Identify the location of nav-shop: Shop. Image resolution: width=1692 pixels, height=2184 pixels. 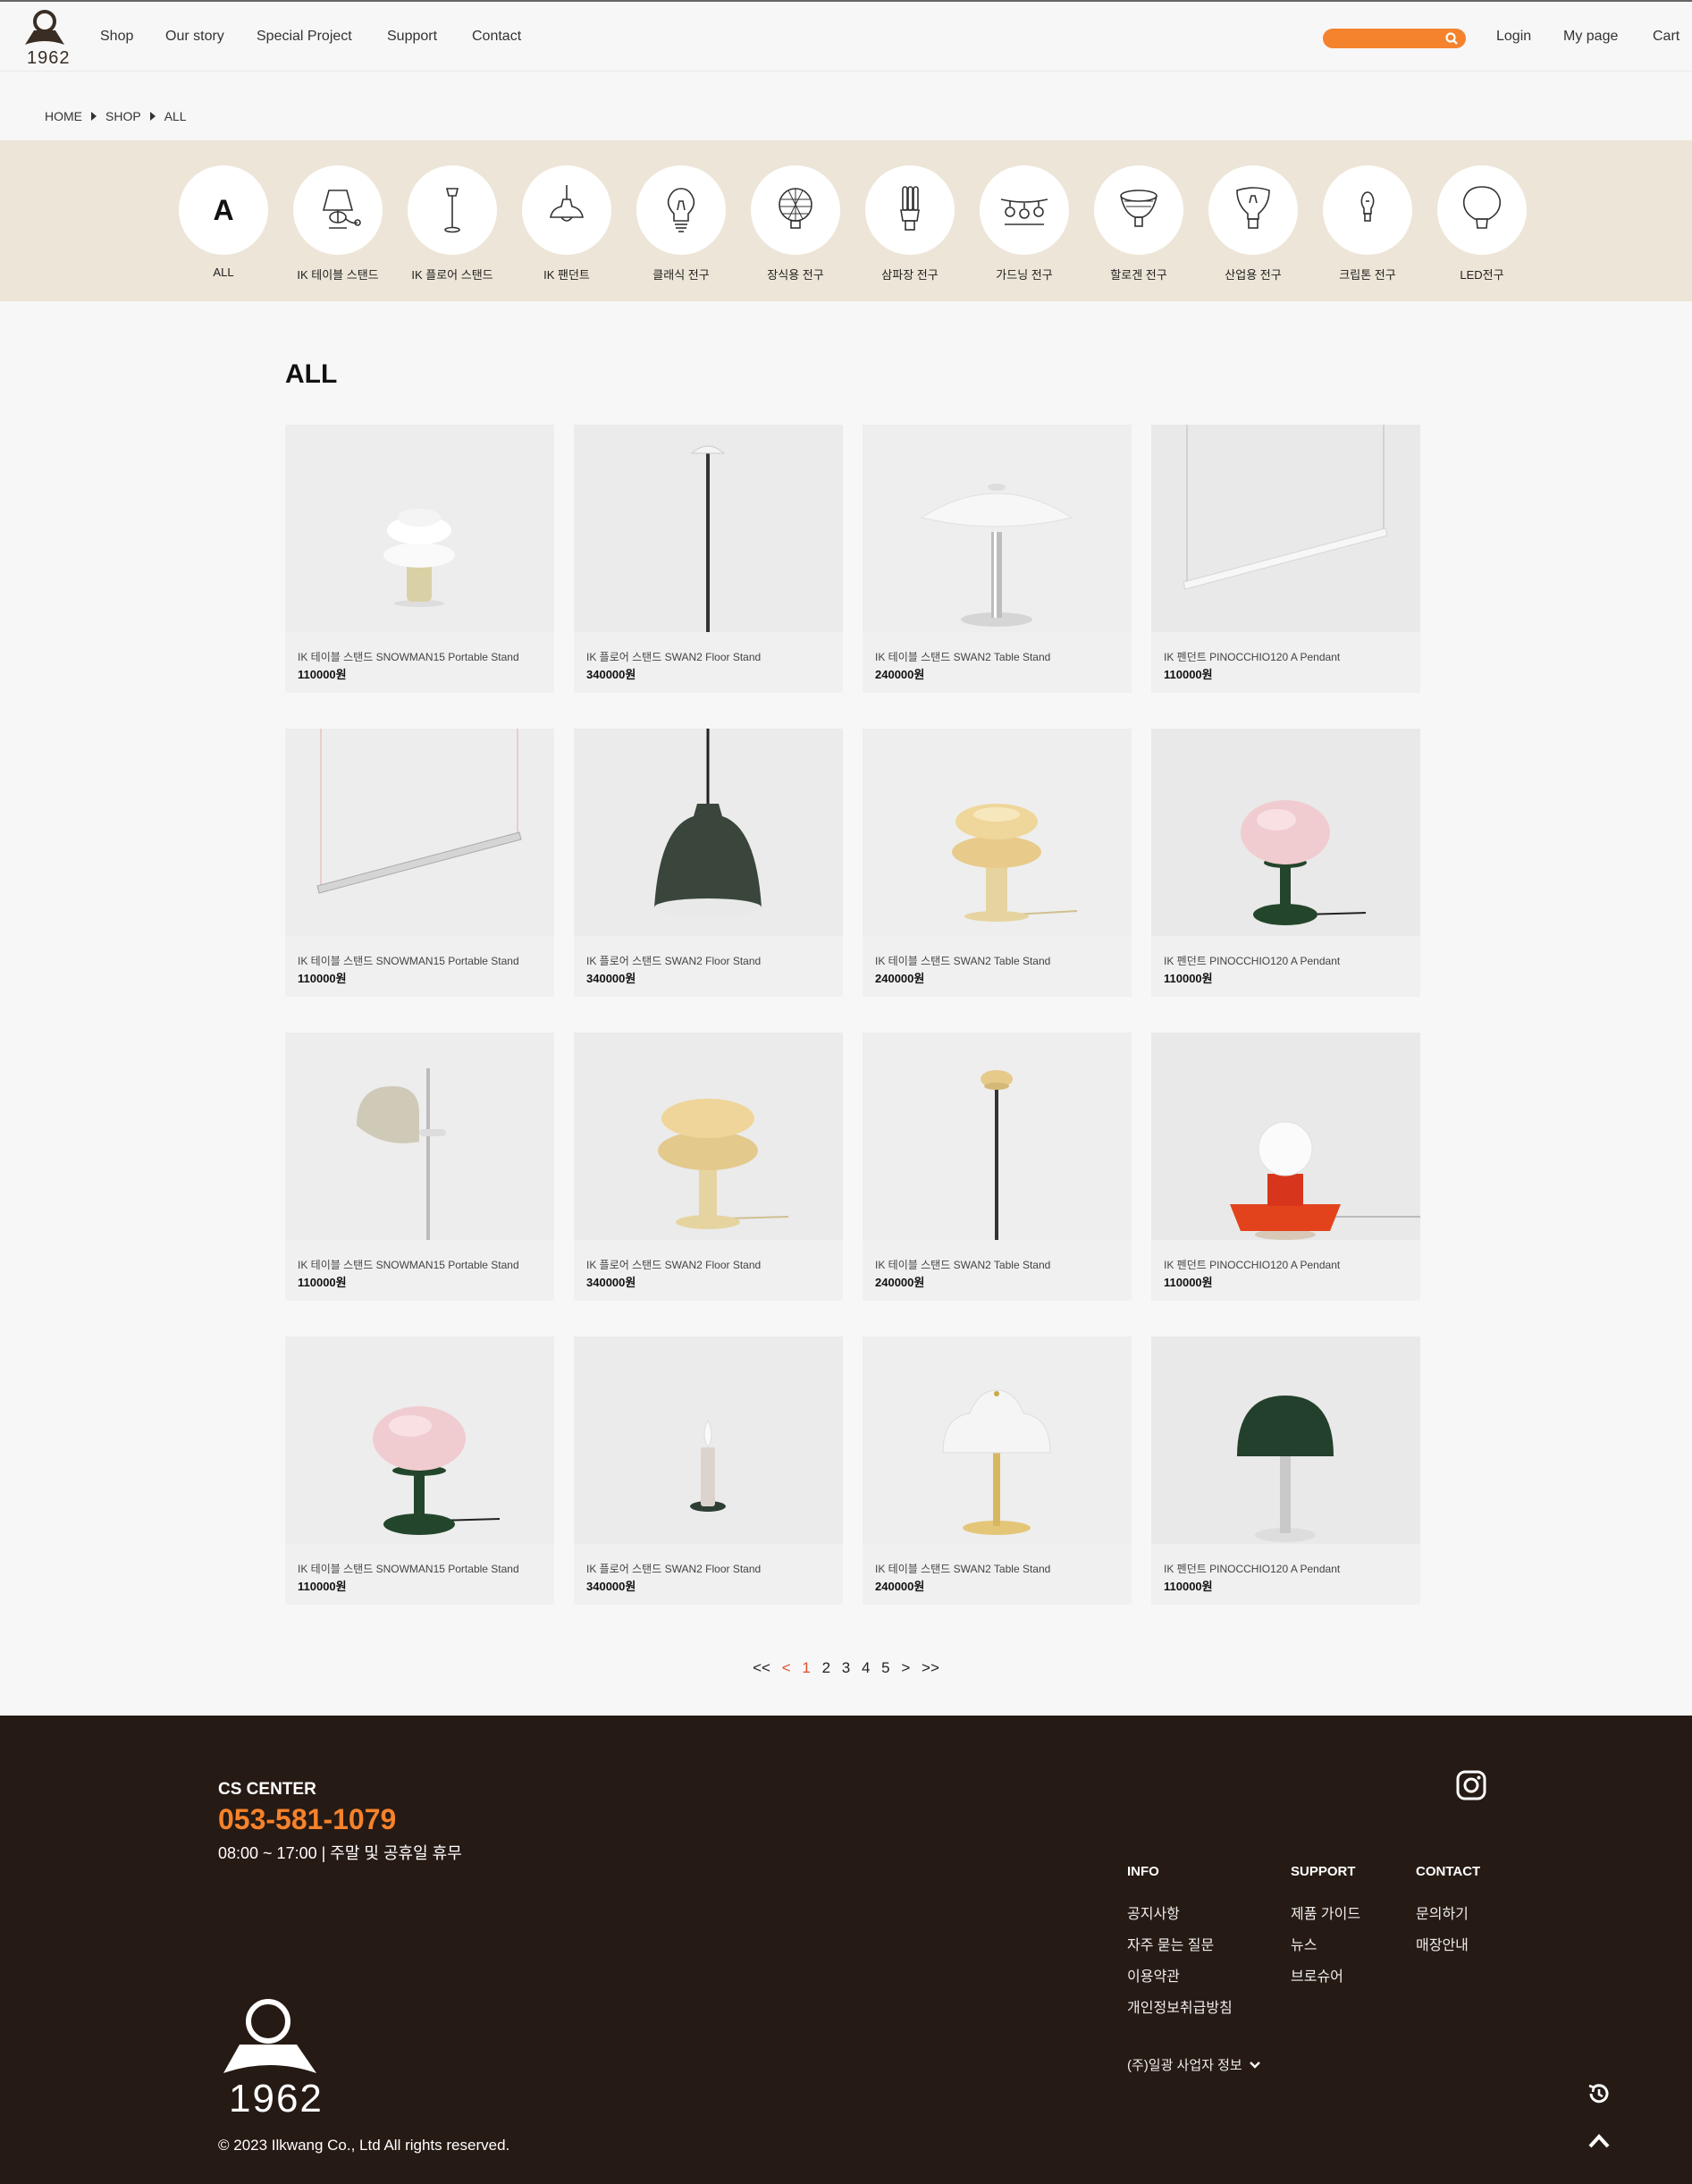
(117, 37).